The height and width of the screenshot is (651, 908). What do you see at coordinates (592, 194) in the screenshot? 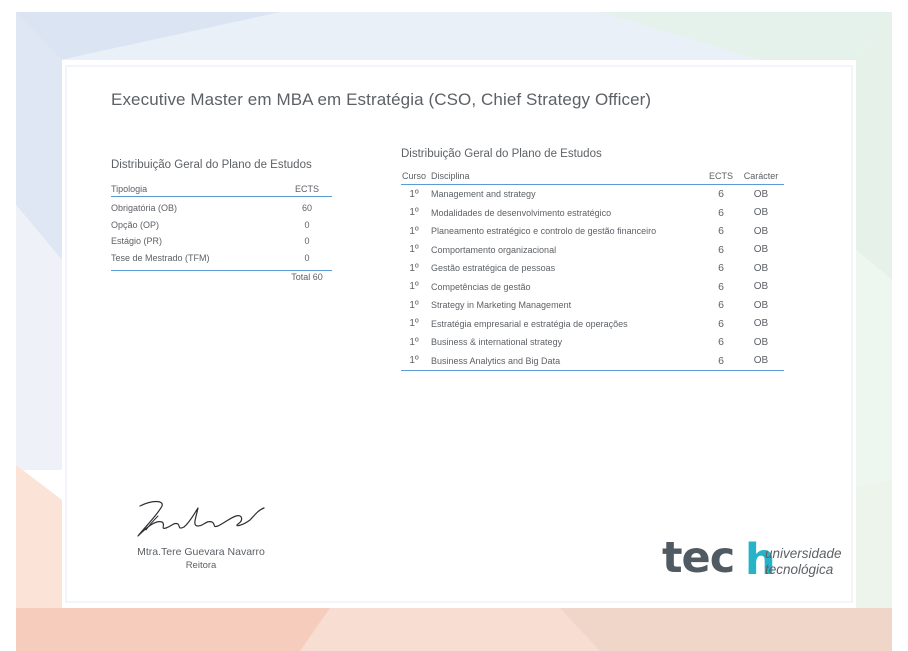
I see `table-row: 1º Management and strategy 6 OB` at bounding box center [592, 194].